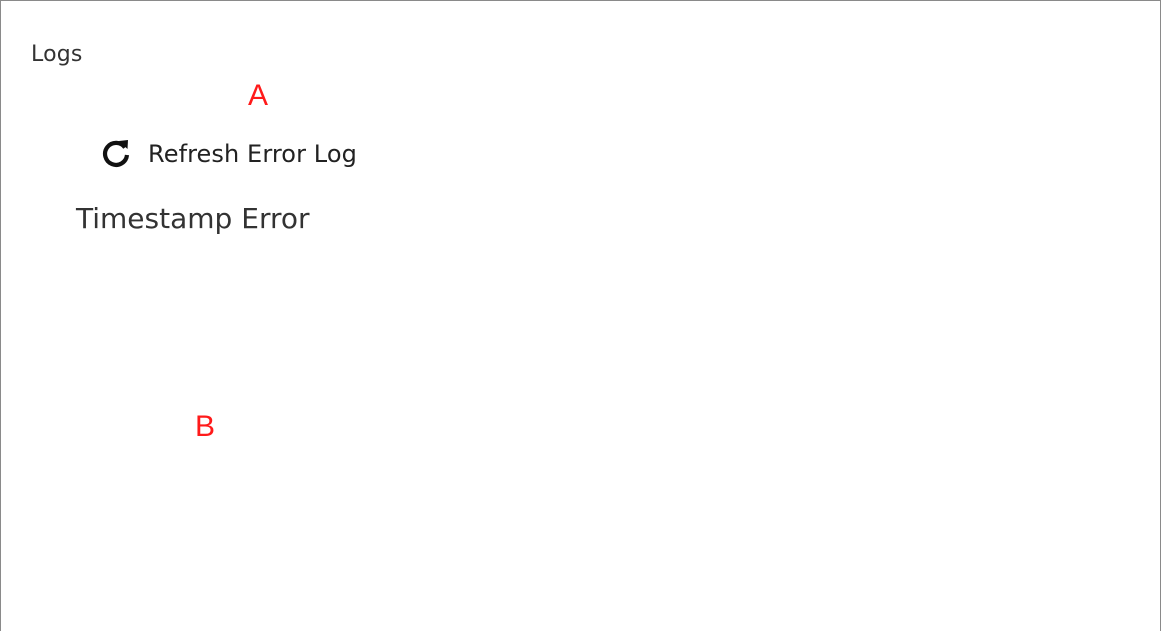 This screenshot has width=1161, height=631. I want to click on refresh-error-log-label: Refresh Error Log, so click(252, 154).